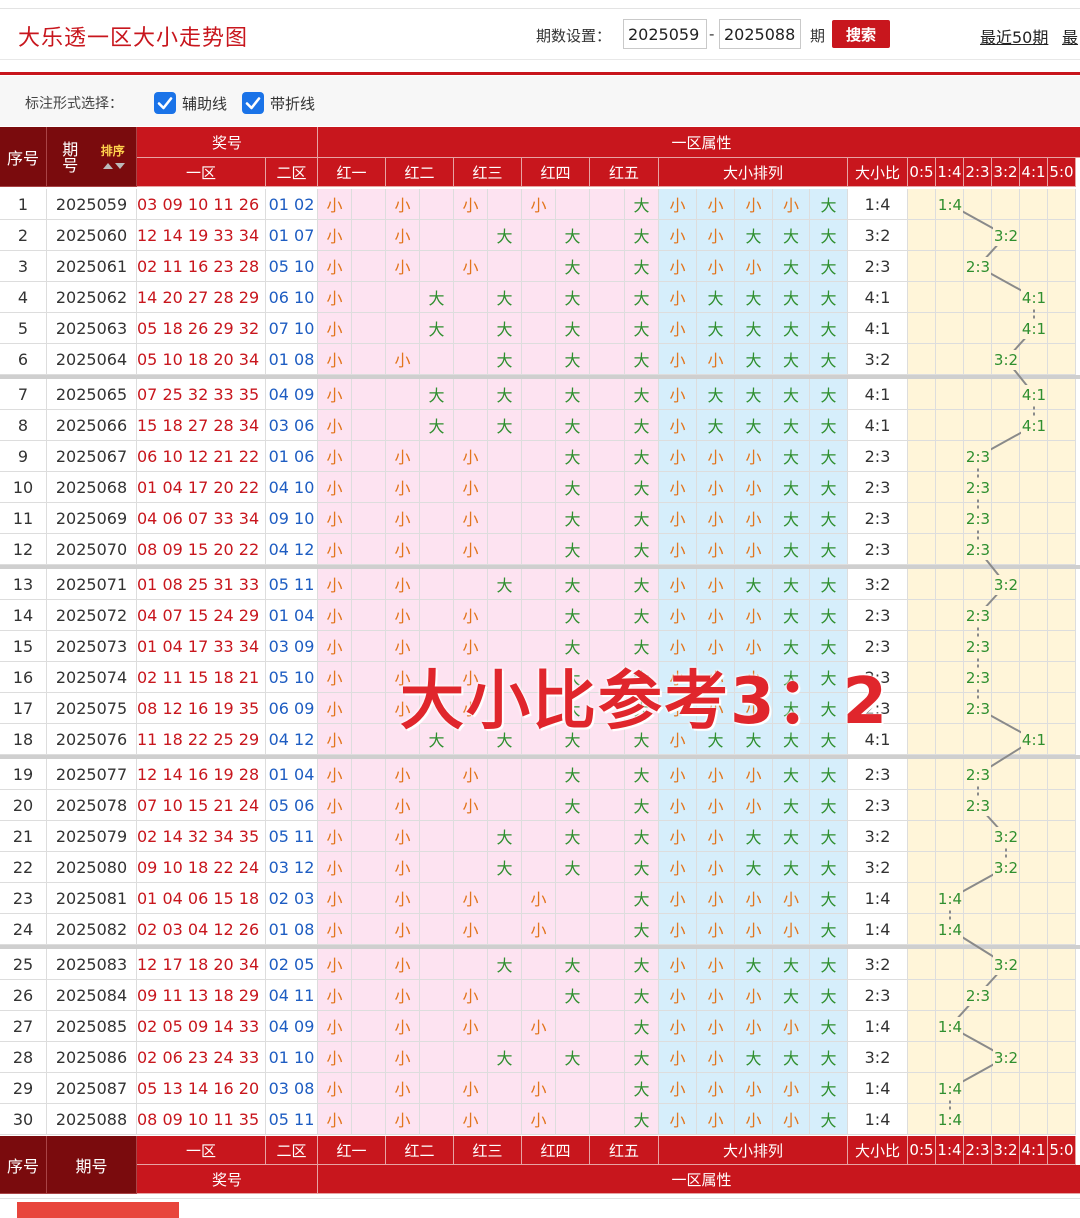  I want to click on row-ratio: 4:1, so click(878, 297).